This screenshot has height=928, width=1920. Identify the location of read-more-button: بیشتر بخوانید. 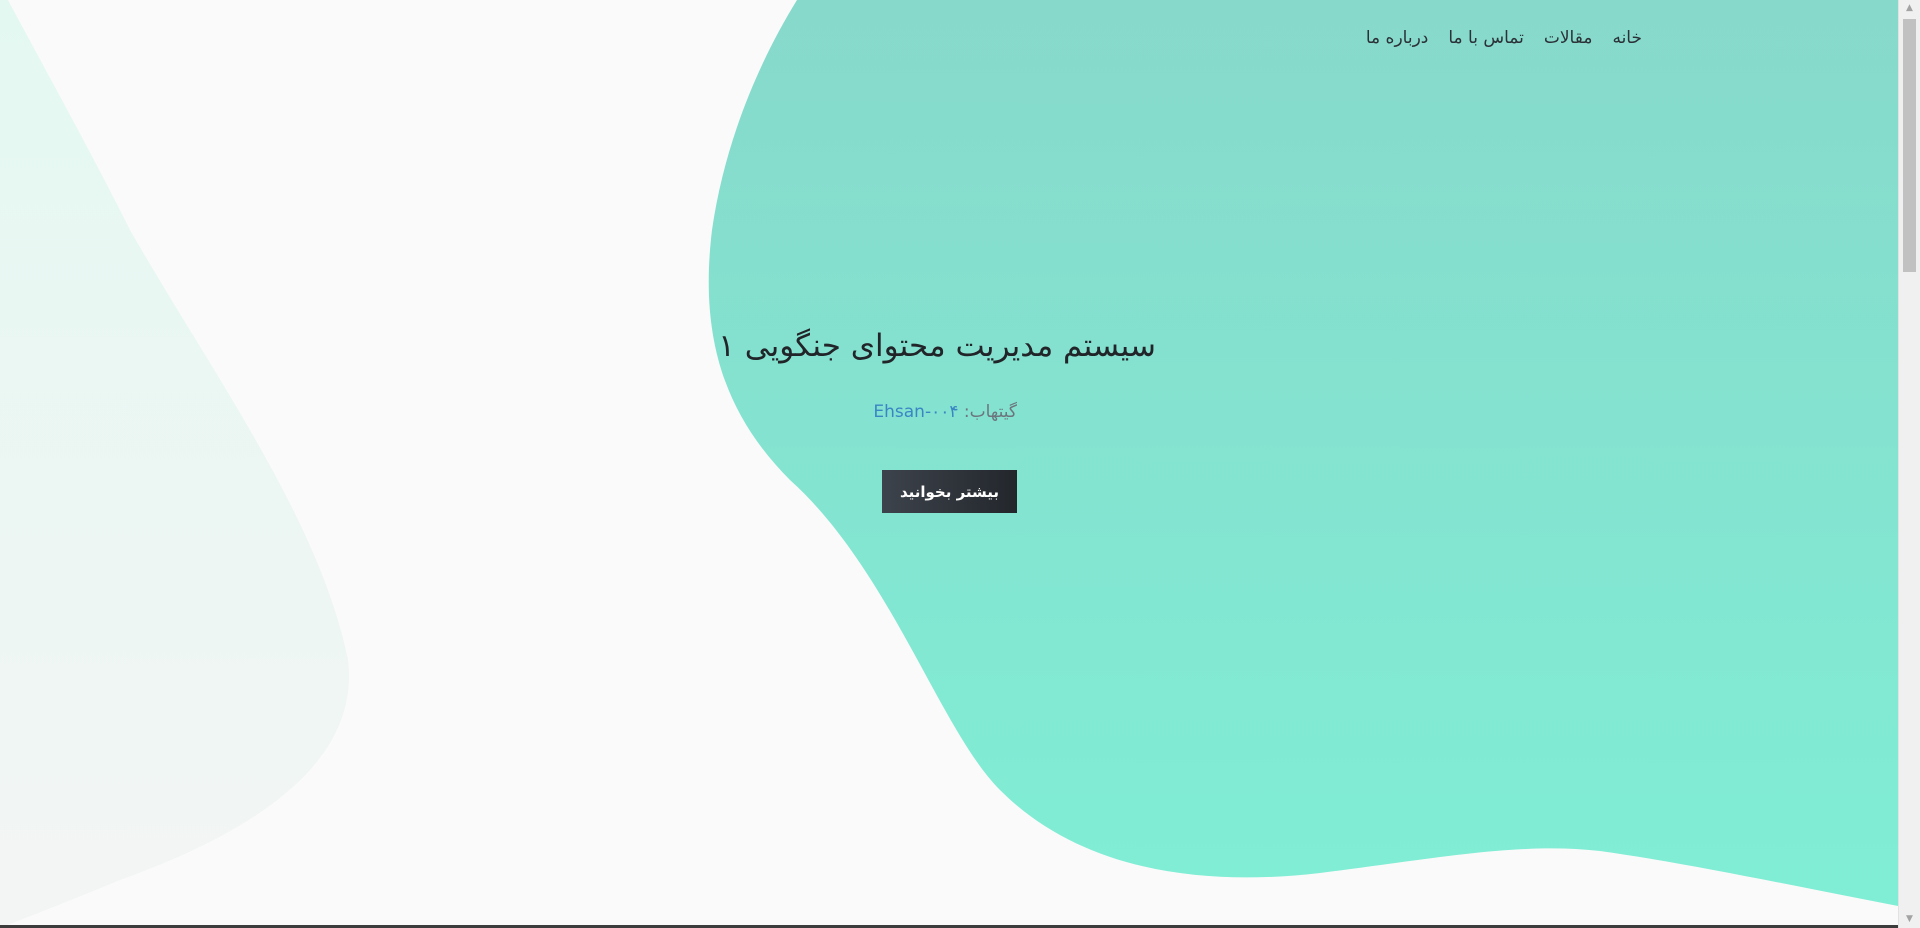
(949, 491).